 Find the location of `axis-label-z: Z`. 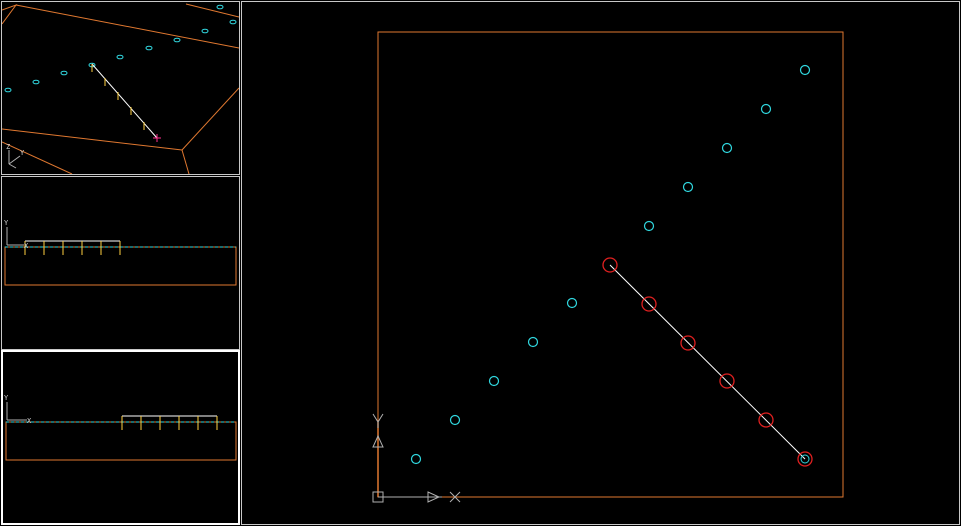

axis-label-z: Z is located at coordinates (8, 147).